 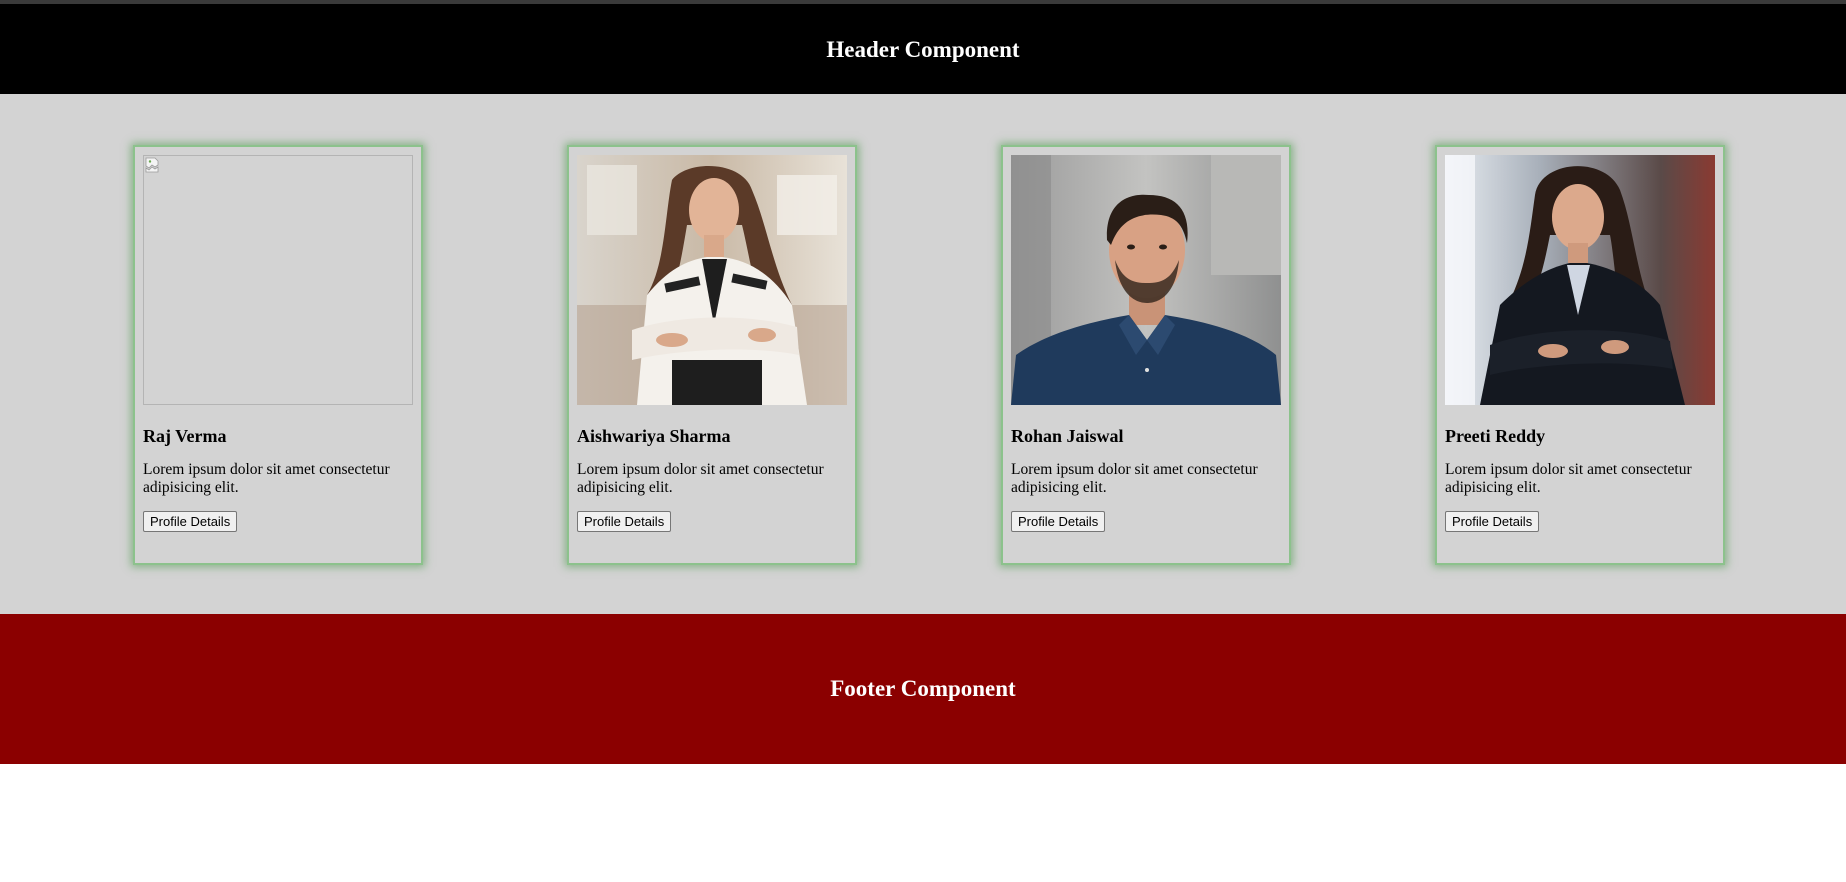 I want to click on profile-name: Preeti Reddy, so click(x=1495, y=436).